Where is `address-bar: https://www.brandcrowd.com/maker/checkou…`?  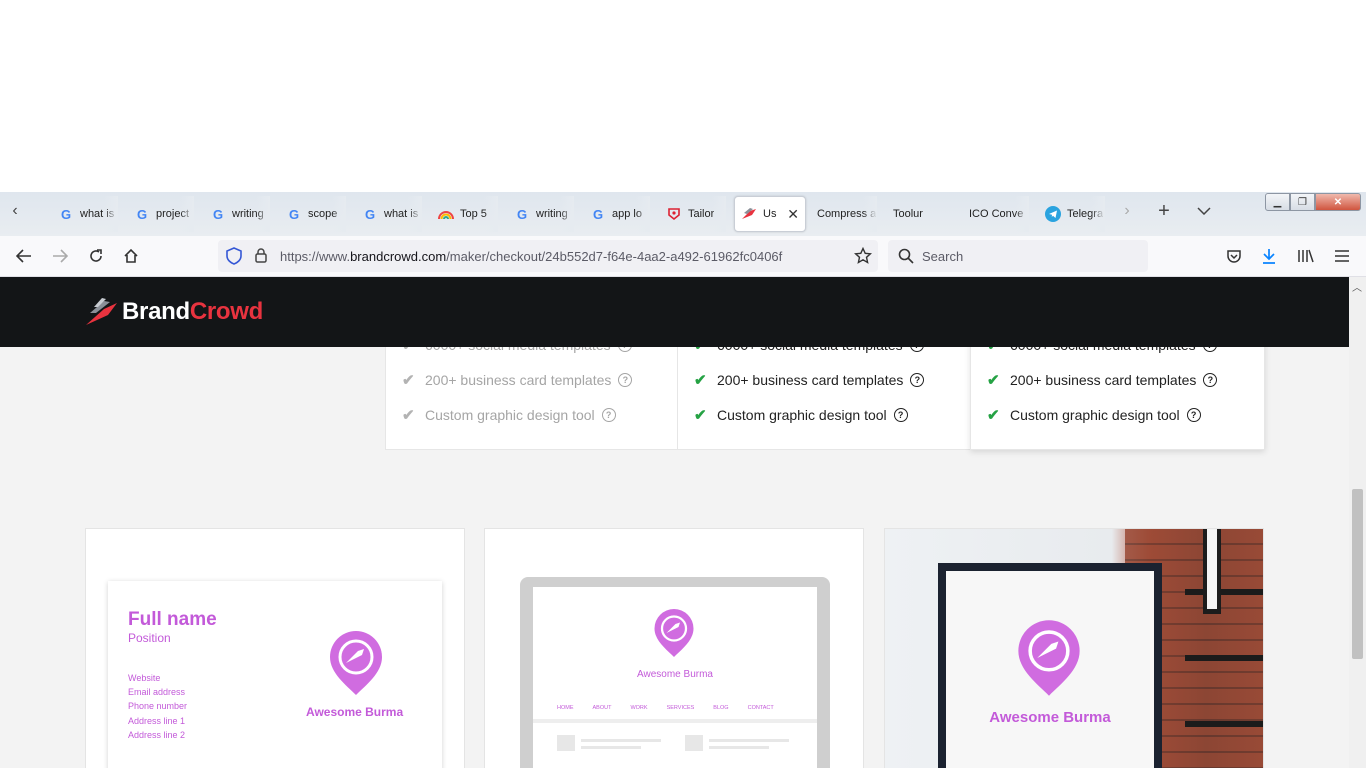 address-bar: https://www.brandcrowd.com/maker/checkou… is located at coordinates (548, 256).